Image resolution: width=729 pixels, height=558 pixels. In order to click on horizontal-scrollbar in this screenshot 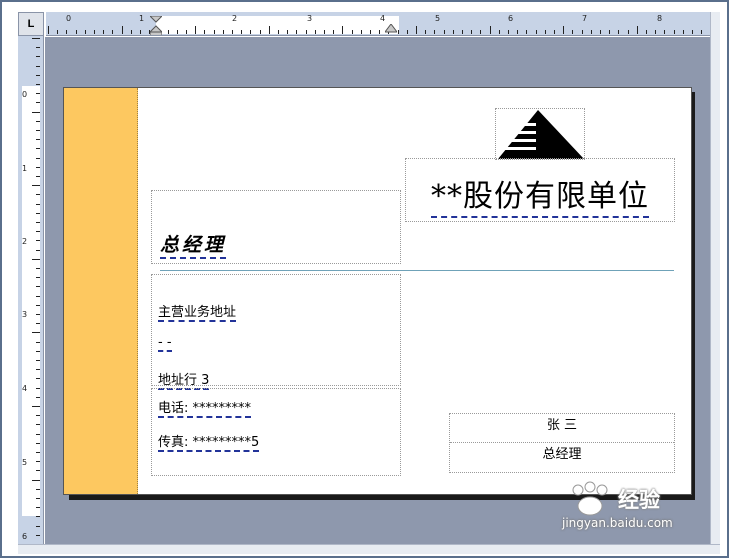, I will do `click(369, 549)`.